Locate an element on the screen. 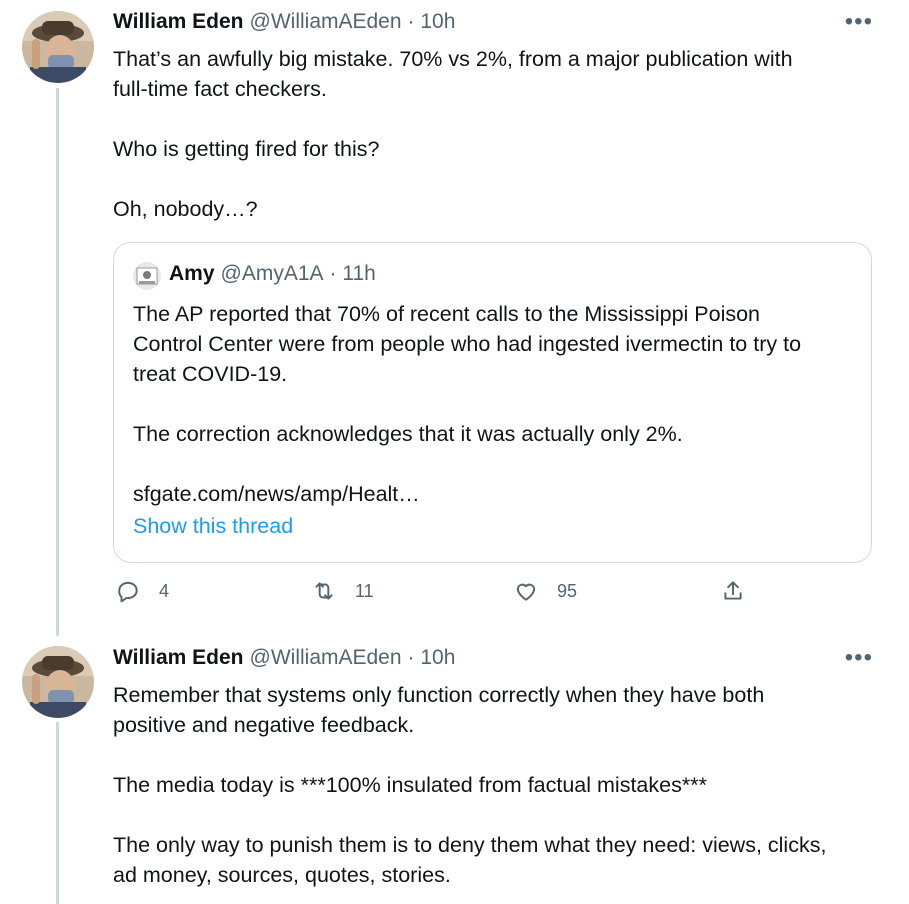 The image size is (909, 904). reply-icon is located at coordinates (128, 592).